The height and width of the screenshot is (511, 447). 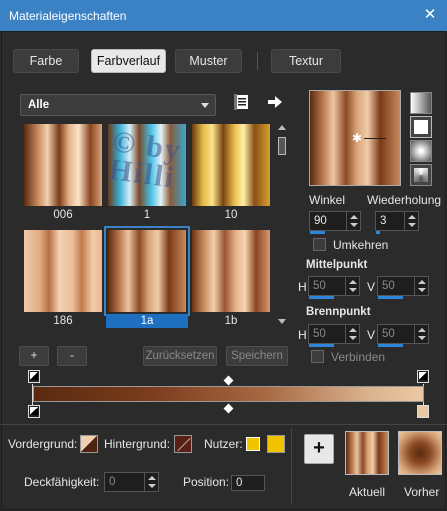 I want to click on center-v-spinner: 50, so click(x=403, y=287).